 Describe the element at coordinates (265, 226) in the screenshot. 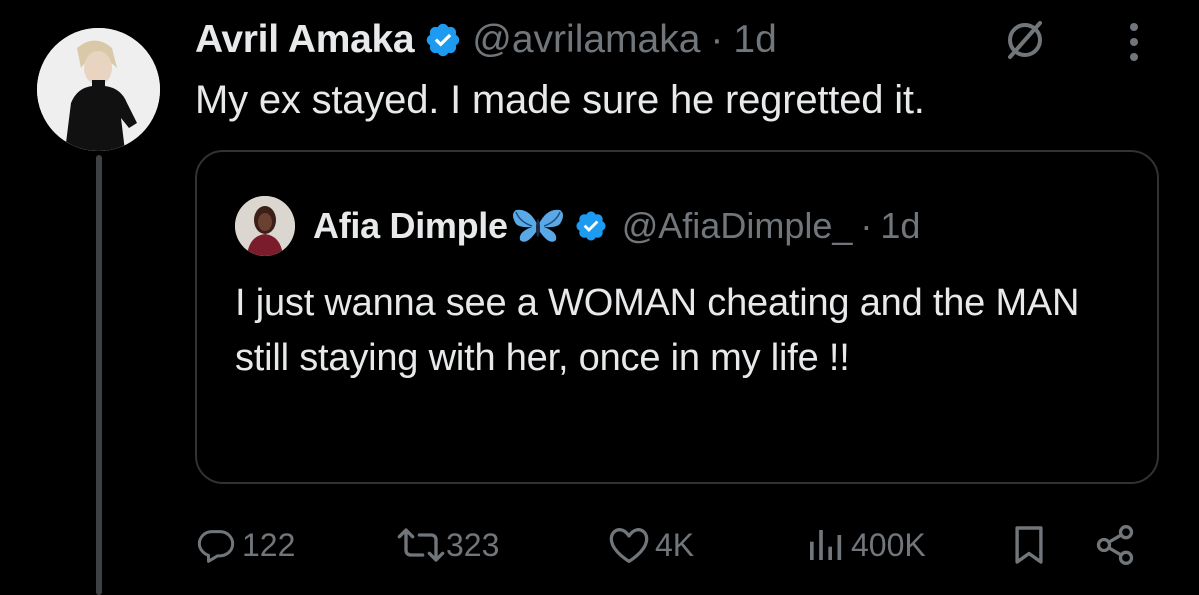

I see `quoted-author-avatar` at that location.